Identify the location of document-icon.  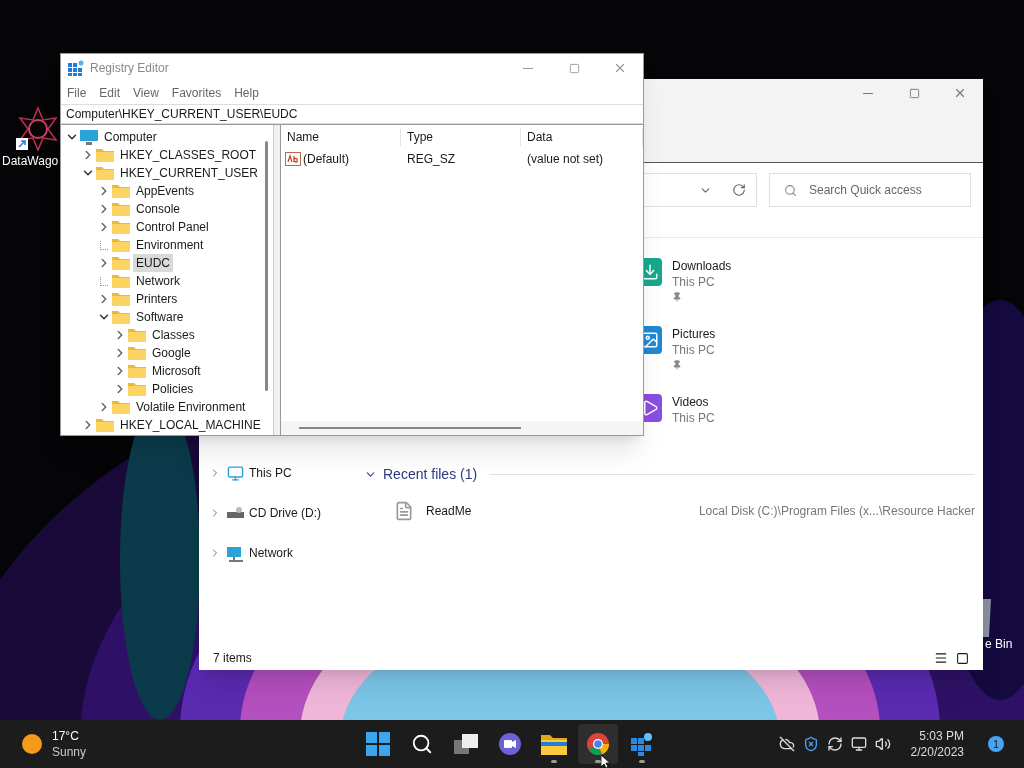
(404, 511).